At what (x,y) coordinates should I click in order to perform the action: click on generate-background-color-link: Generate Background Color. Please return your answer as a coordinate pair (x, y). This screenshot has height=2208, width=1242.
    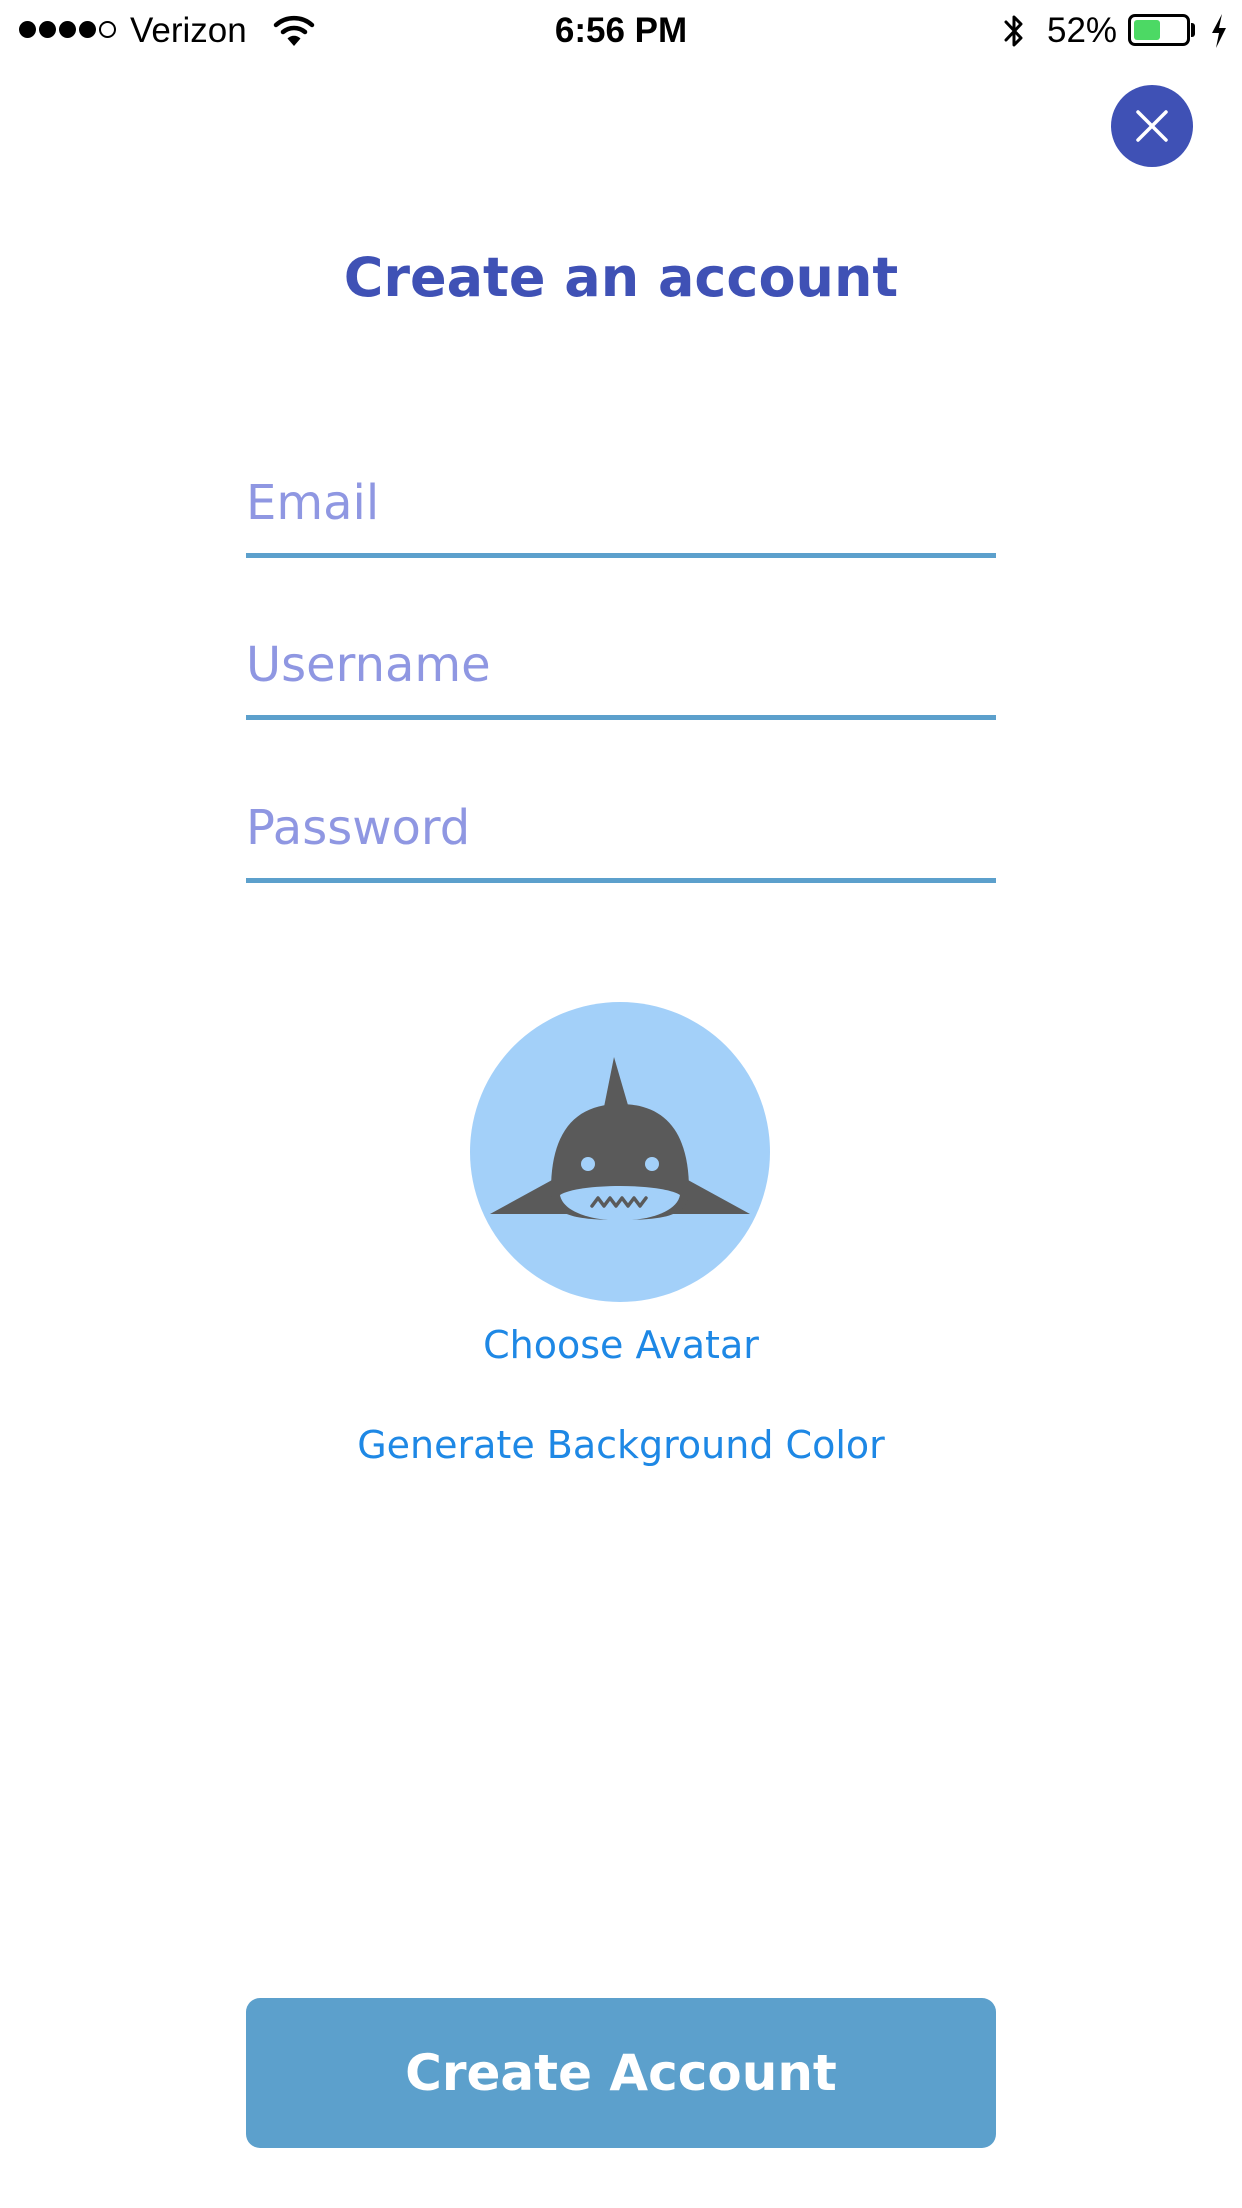
    Looking at the image, I should click on (621, 1445).